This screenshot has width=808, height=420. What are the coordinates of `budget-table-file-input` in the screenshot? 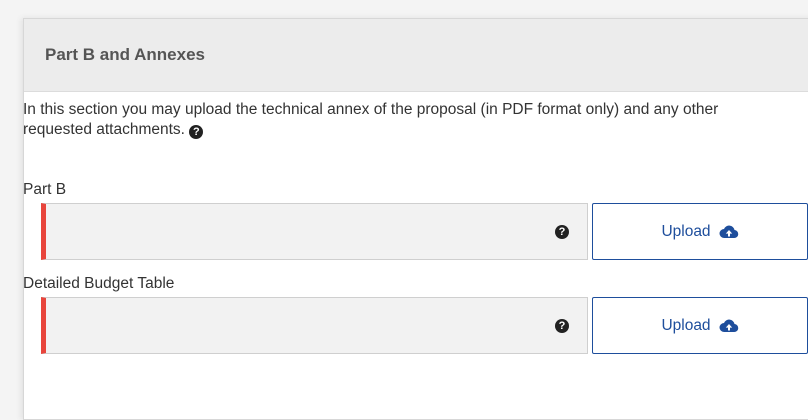 It's located at (290, 325).